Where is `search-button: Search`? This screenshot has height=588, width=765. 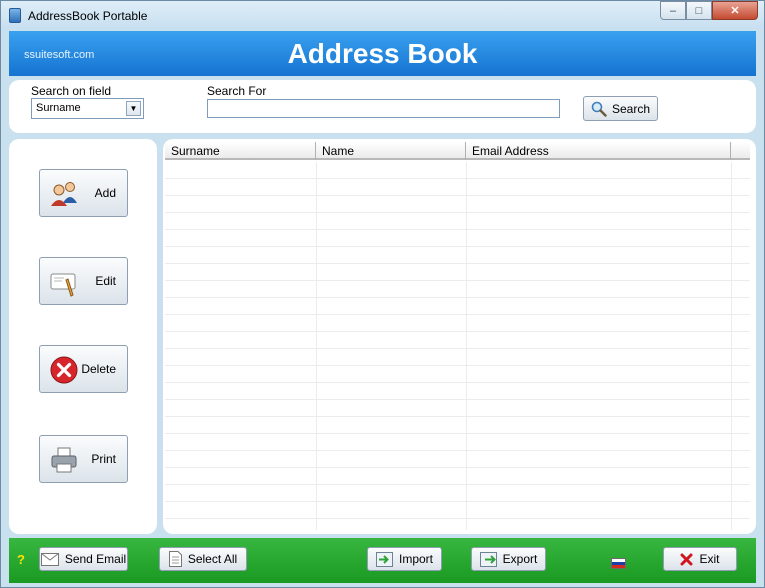
search-button: Search is located at coordinates (620, 108).